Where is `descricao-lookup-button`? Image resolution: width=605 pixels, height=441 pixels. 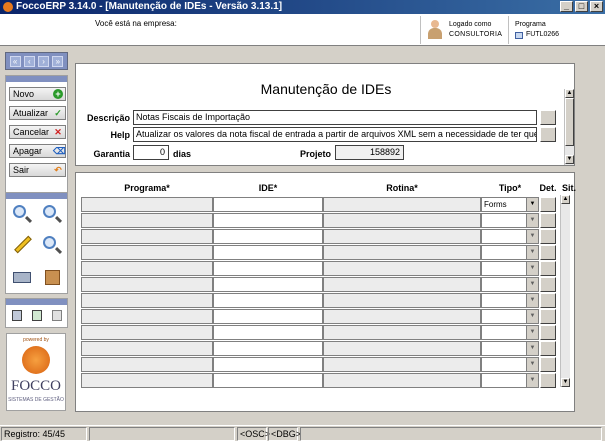
descricao-lookup-button is located at coordinates (548, 117).